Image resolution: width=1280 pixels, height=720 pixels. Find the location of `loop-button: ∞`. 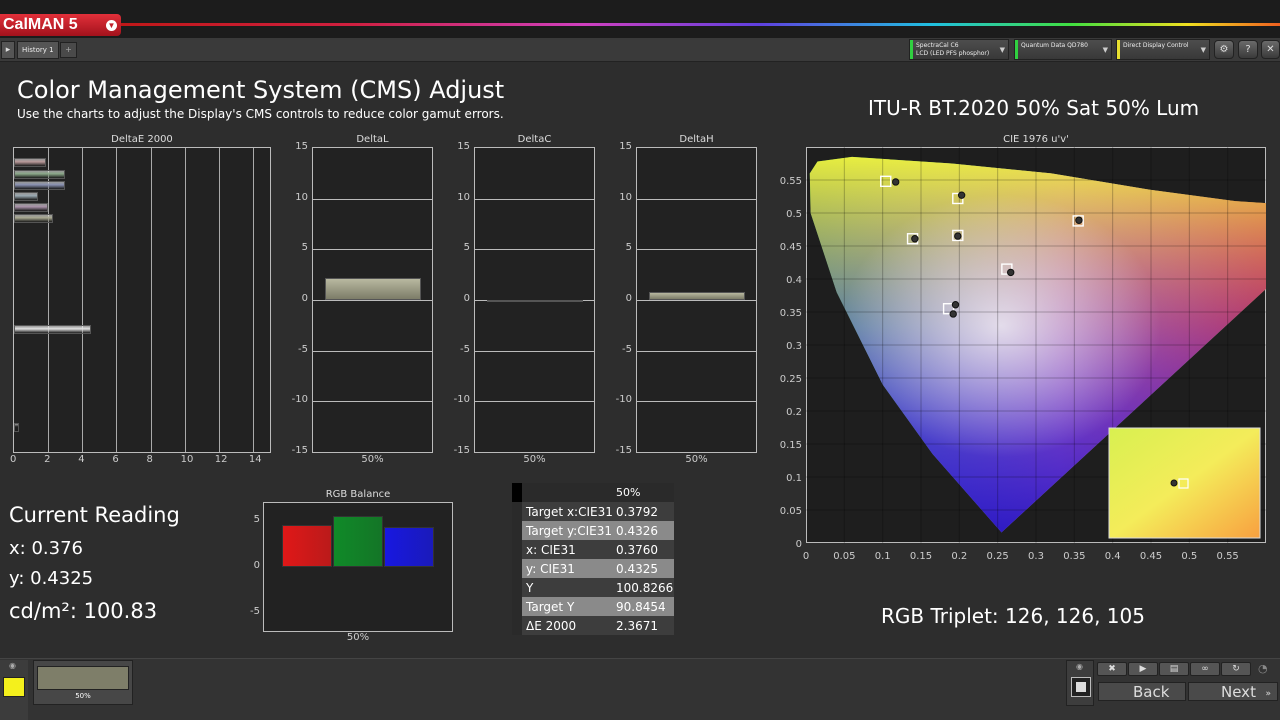

loop-button: ∞ is located at coordinates (1205, 669).